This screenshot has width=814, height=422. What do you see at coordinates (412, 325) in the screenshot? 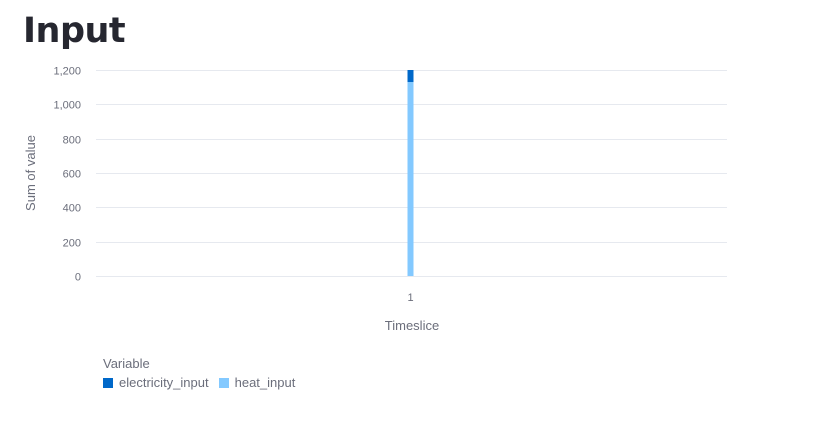
I see `x-axis-title: Timeslice` at bounding box center [412, 325].